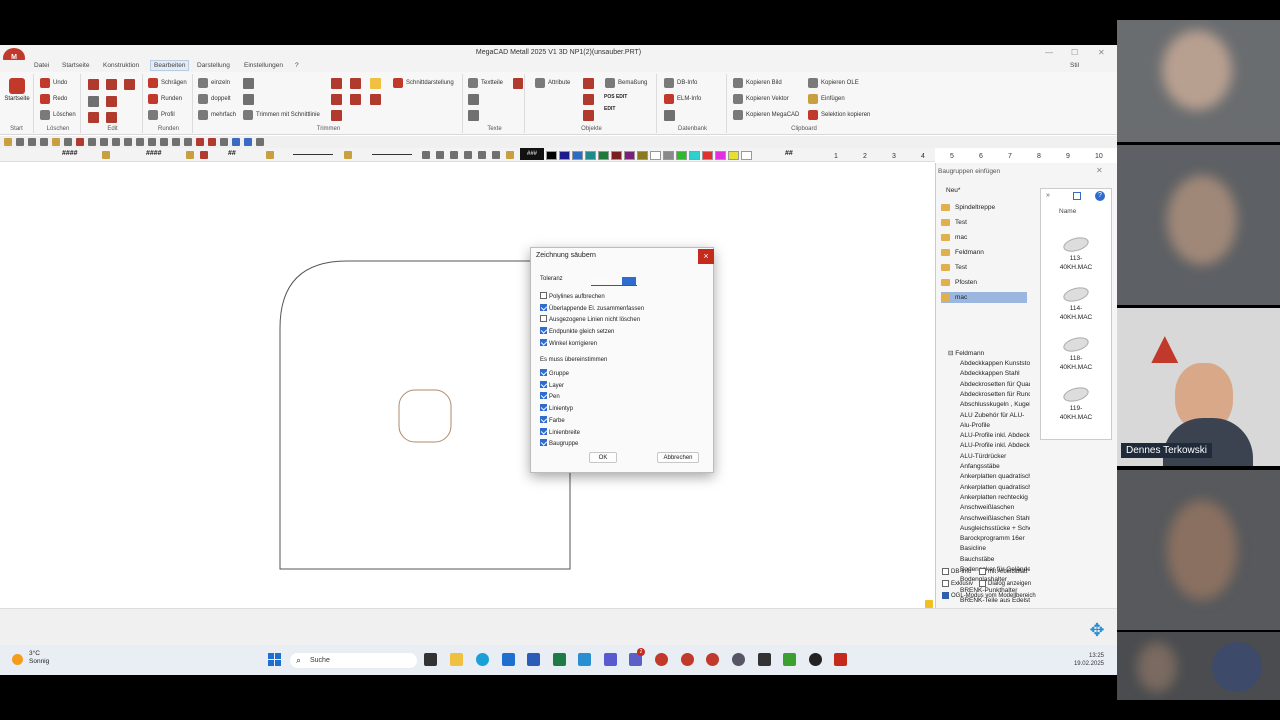 Image resolution: width=1280 pixels, height=720 pixels. What do you see at coordinates (995, 497) in the screenshot?
I see `tree-item: Ankerplatten rechteckig` at bounding box center [995, 497].